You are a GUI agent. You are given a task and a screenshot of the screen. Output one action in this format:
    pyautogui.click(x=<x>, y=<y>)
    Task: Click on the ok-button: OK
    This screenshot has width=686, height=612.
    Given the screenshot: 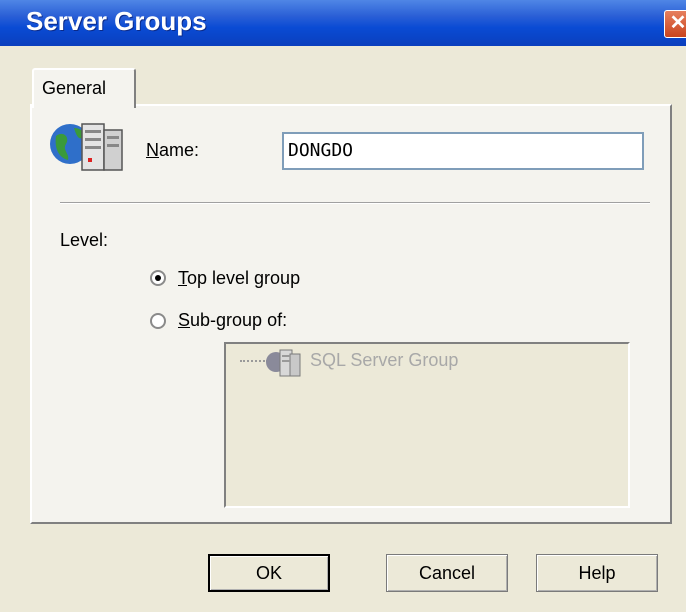 What is the action you would take?
    pyautogui.click(x=269, y=573)
    